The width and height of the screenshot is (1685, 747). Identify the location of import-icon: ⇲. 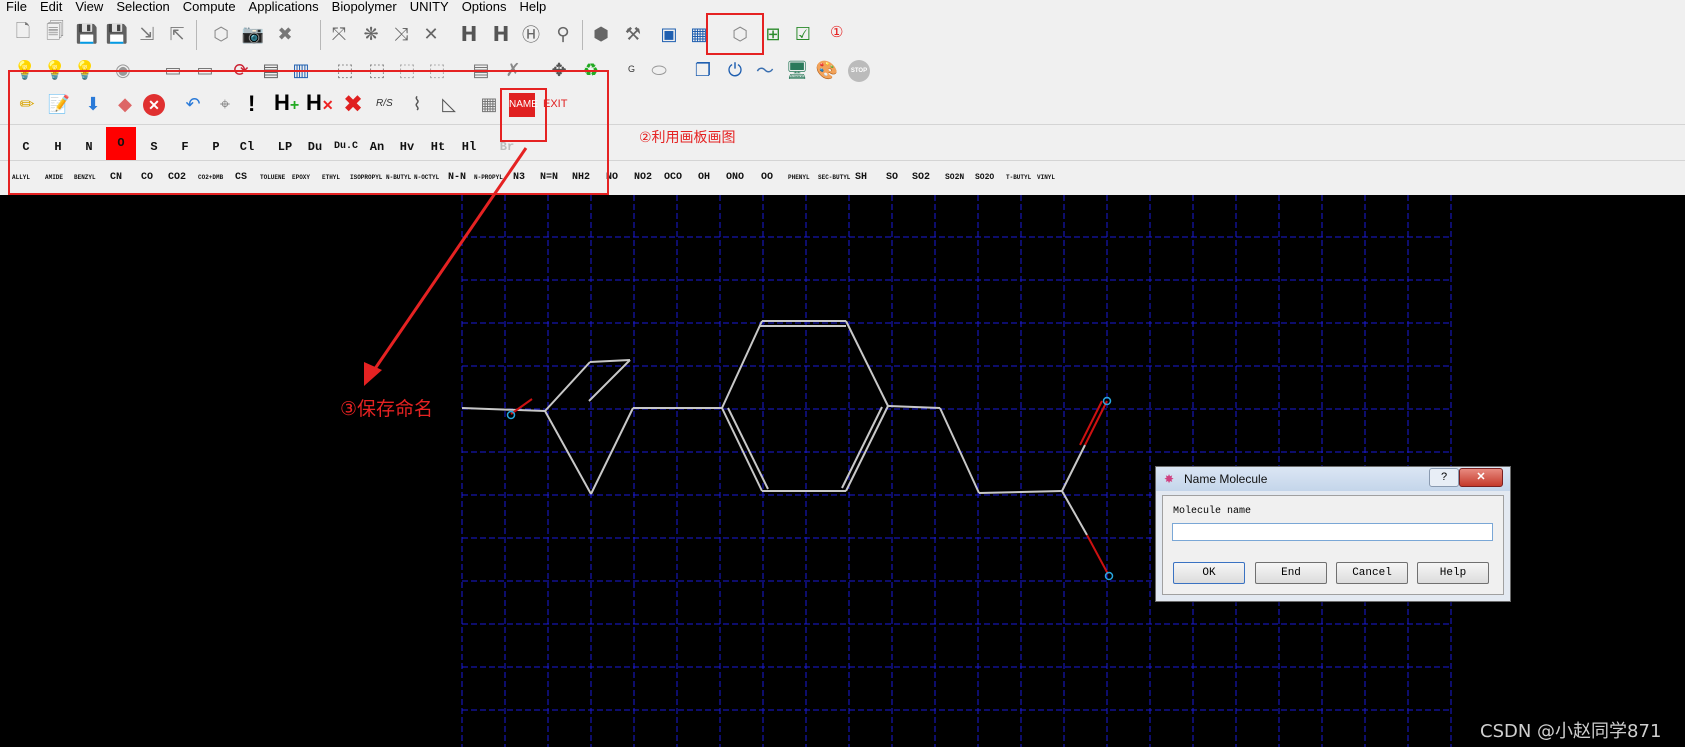
(147, 34).